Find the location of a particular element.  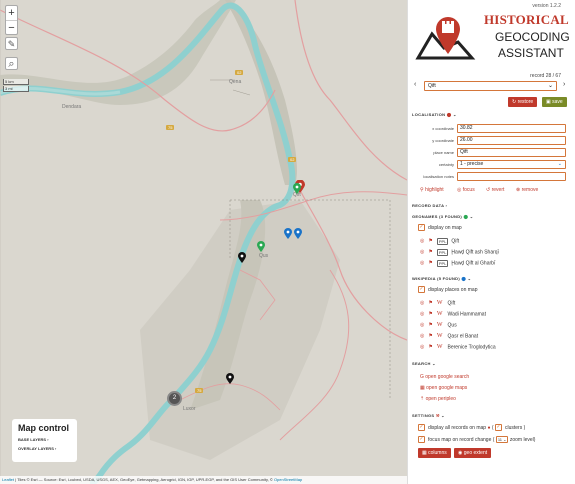

overlay-layers-label: OVERLAY LAYERS is located at coordinates (36, 448).